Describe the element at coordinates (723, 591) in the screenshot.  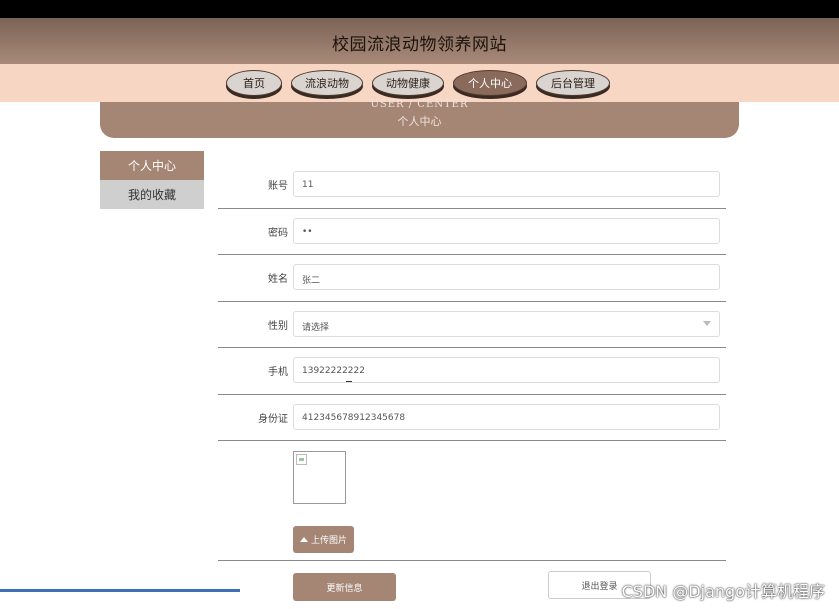
I see `watermark: CSDN @Django计算机程序` at that location.